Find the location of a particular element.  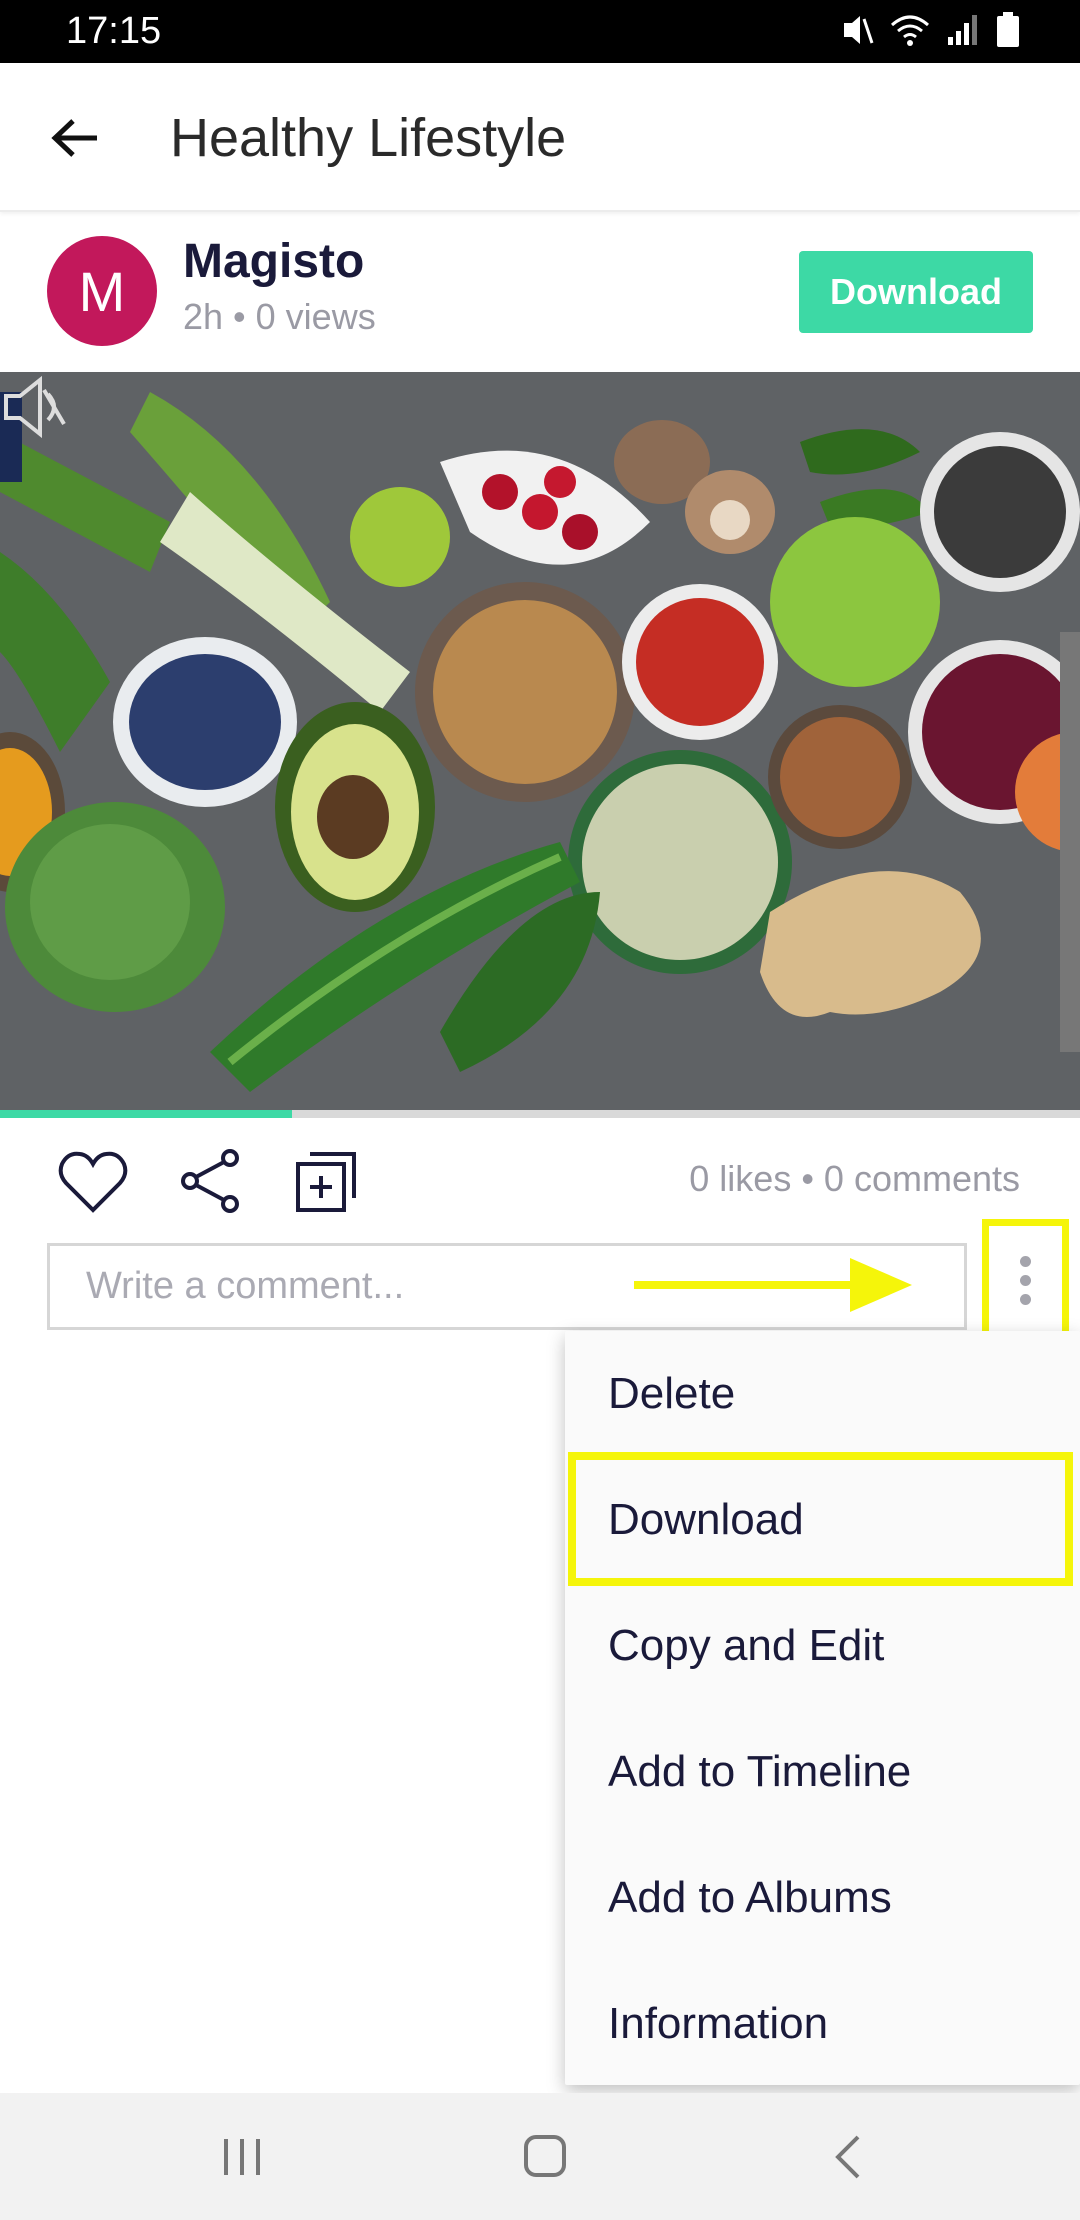

video-progress-bar is located at coordinates (540, 1114).